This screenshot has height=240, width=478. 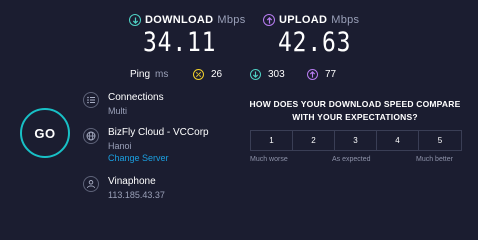 I want to click on connections-mode: Multi, so click(x=118, y=111).